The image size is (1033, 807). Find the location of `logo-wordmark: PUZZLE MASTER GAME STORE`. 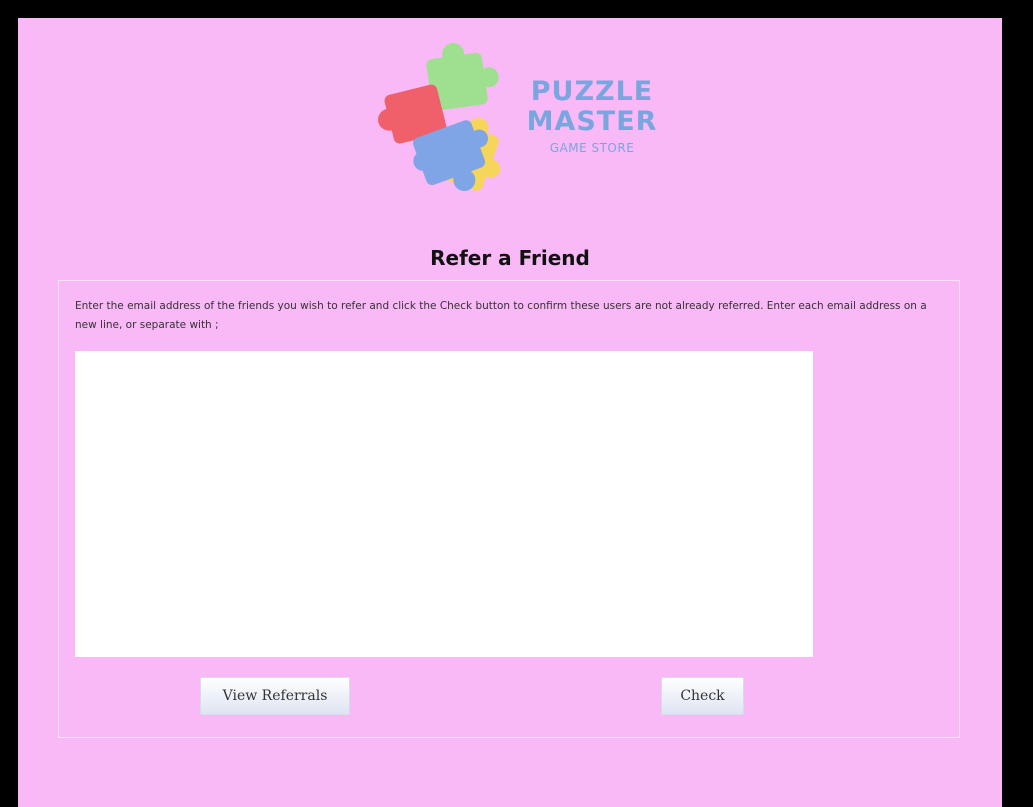

logo-wordmark: PUZZLE MASTER GAME STORE is located at coordinates (592, 116).